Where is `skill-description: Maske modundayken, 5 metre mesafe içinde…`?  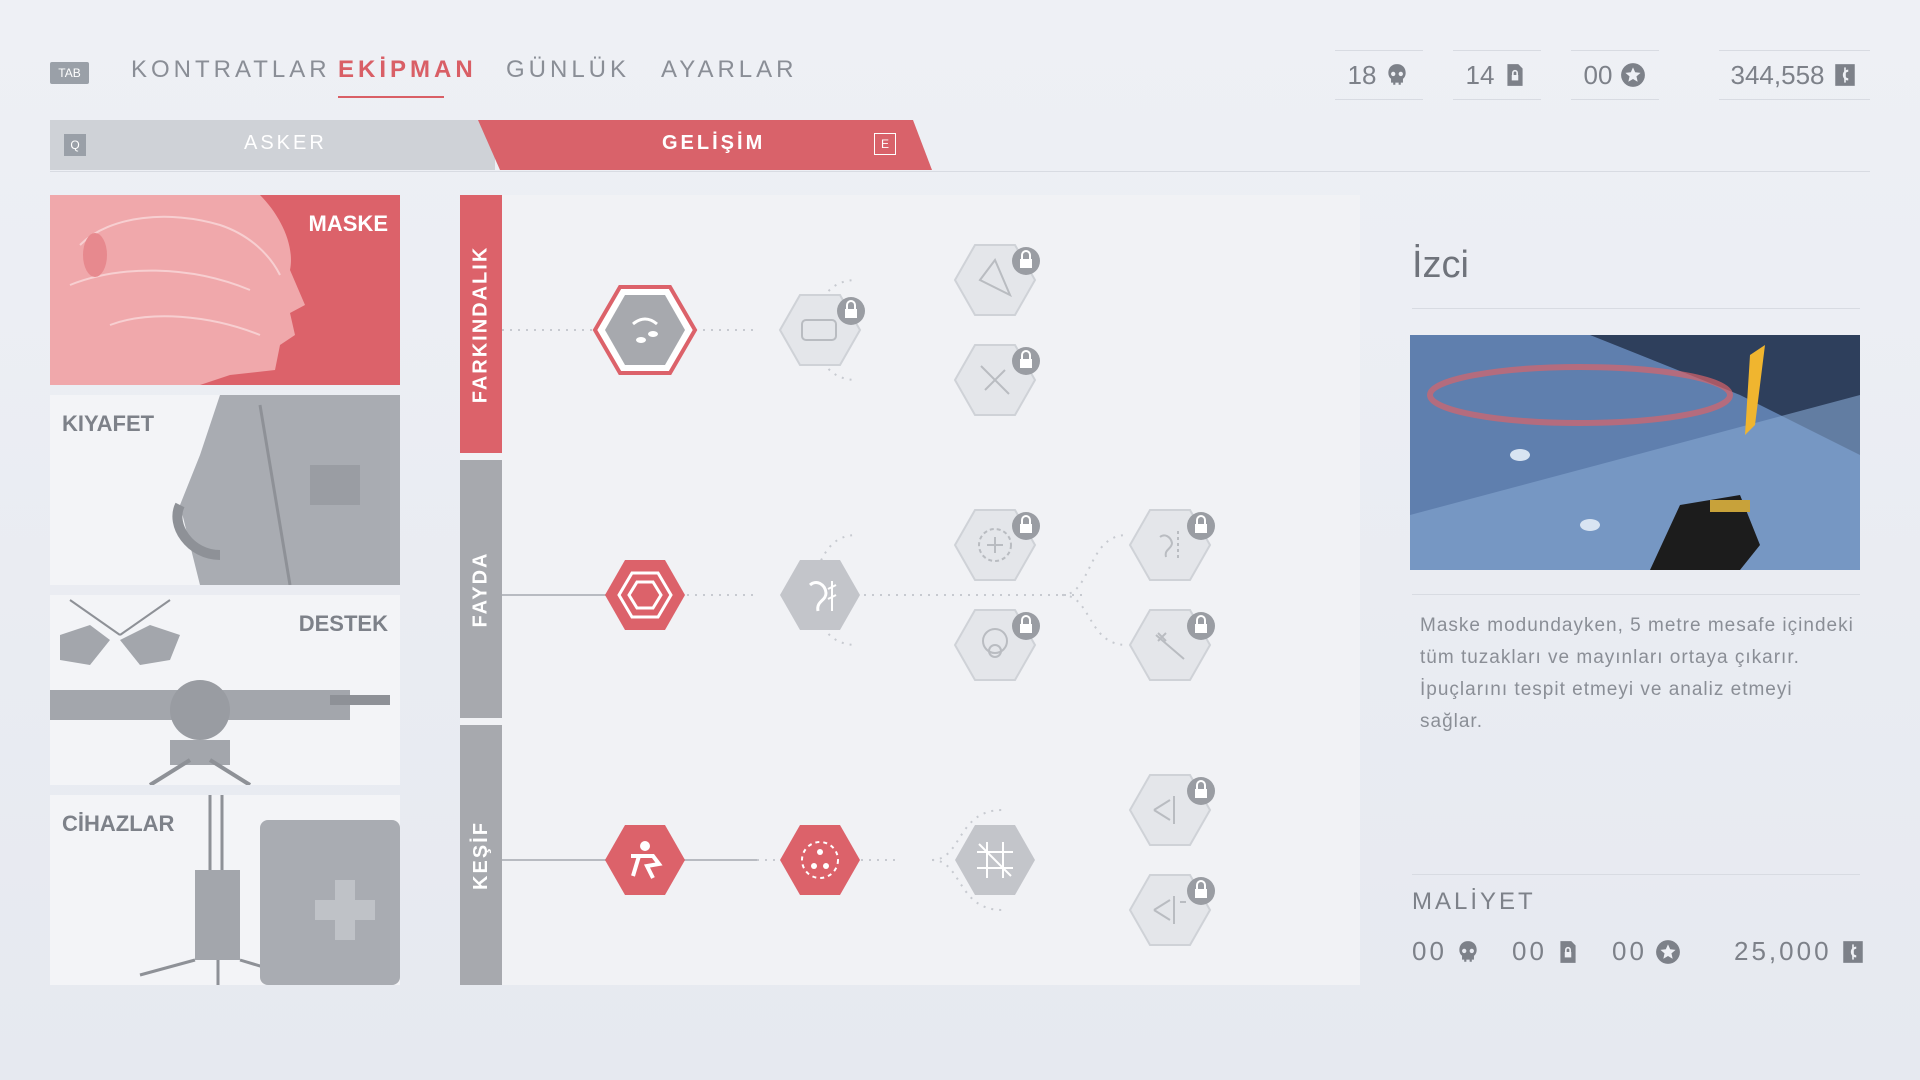 skill-description: Maske modundayken, 5 metre mesafe içinde… is located at coordinates (1637, 673).